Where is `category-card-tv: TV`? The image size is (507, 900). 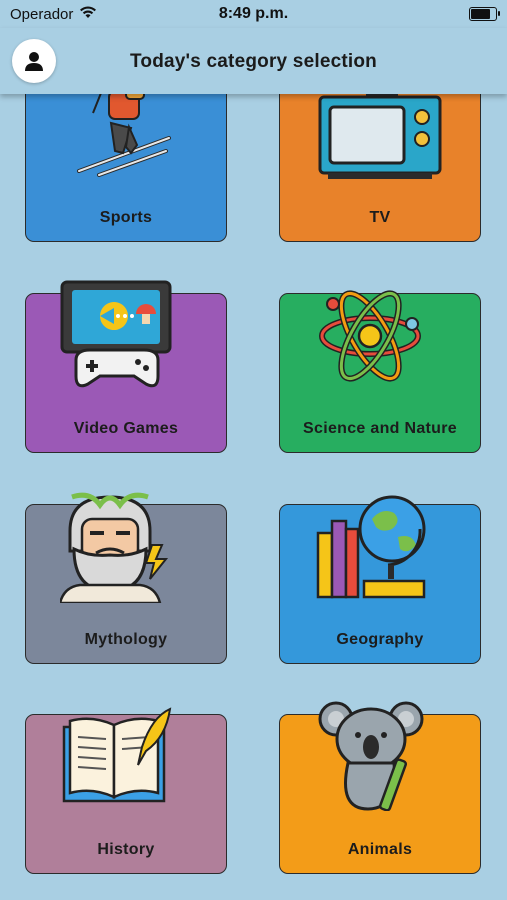 category-card-tv: TV is located at coordinates (380, 162).